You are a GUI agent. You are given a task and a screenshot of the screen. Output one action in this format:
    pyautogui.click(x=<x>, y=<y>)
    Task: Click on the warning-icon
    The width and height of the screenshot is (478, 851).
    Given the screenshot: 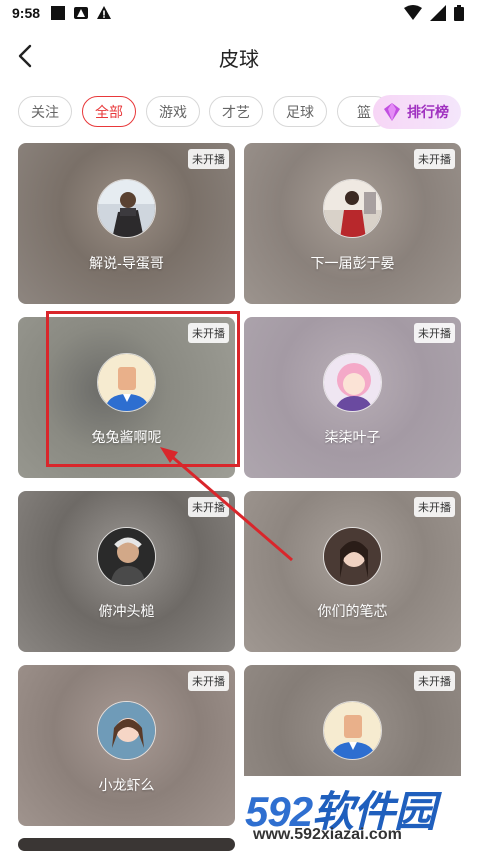 What is the action you would take?
    pyautogui.click(x=104, y=12)
    